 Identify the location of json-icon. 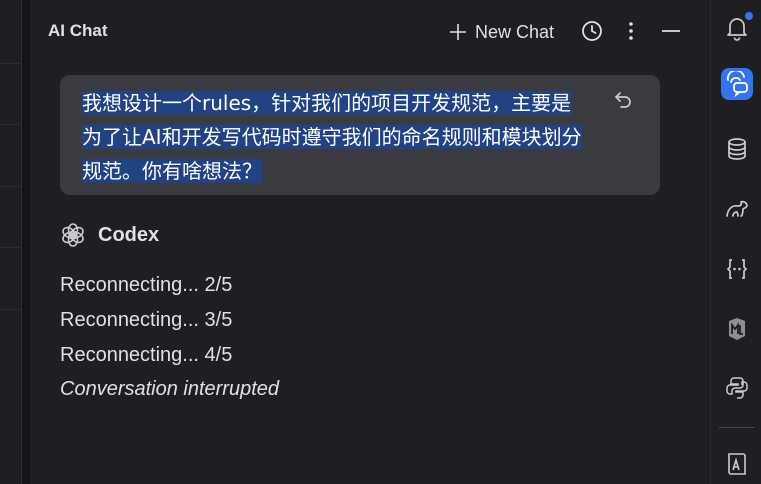
(737, 269).